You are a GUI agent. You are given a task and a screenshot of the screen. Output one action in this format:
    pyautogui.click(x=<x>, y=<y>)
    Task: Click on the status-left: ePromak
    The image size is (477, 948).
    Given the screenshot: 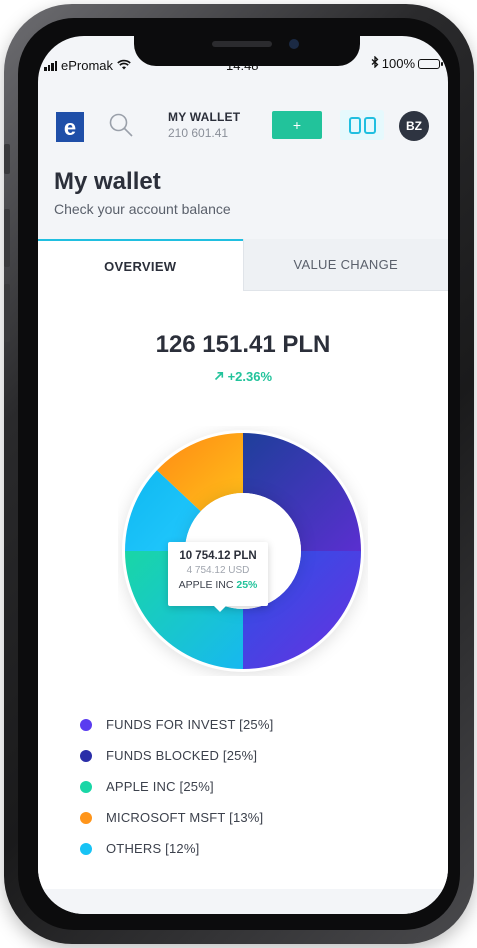 What is the action you would take?
    pyautogui.click(x=87, y=65)
    